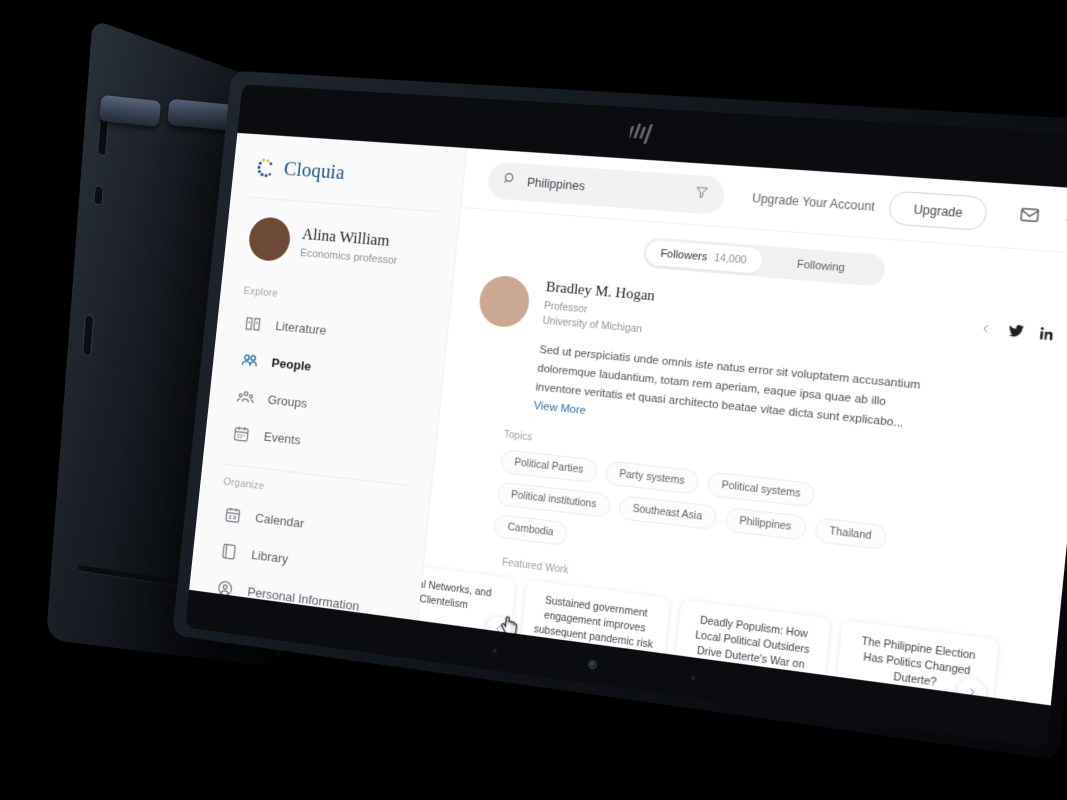 This screenshot has height=800, width=1067. I want to click on search-box, so click(606, 187).